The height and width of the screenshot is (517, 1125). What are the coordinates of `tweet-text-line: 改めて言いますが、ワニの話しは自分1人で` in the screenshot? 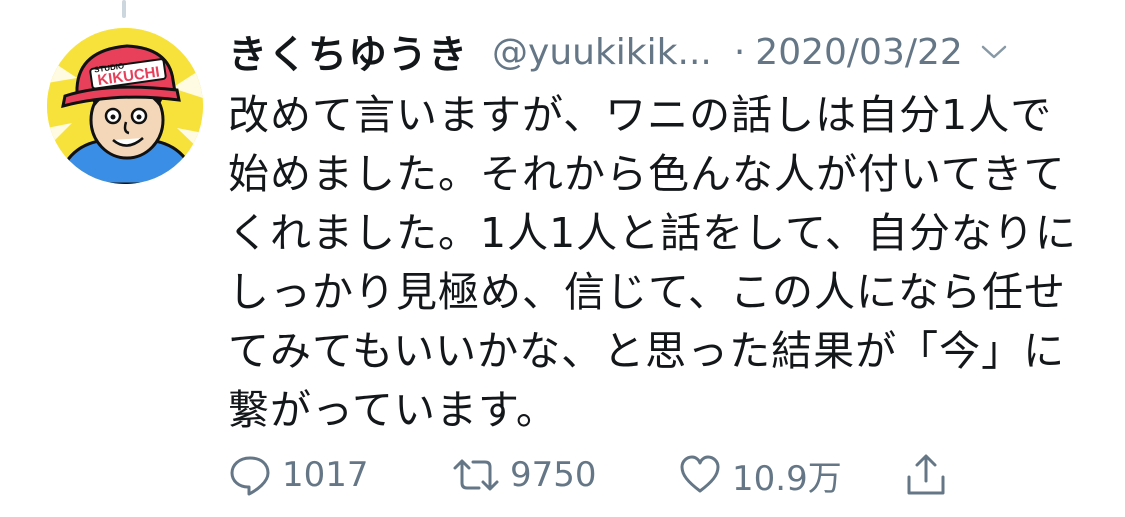 It's located at (640, 115).